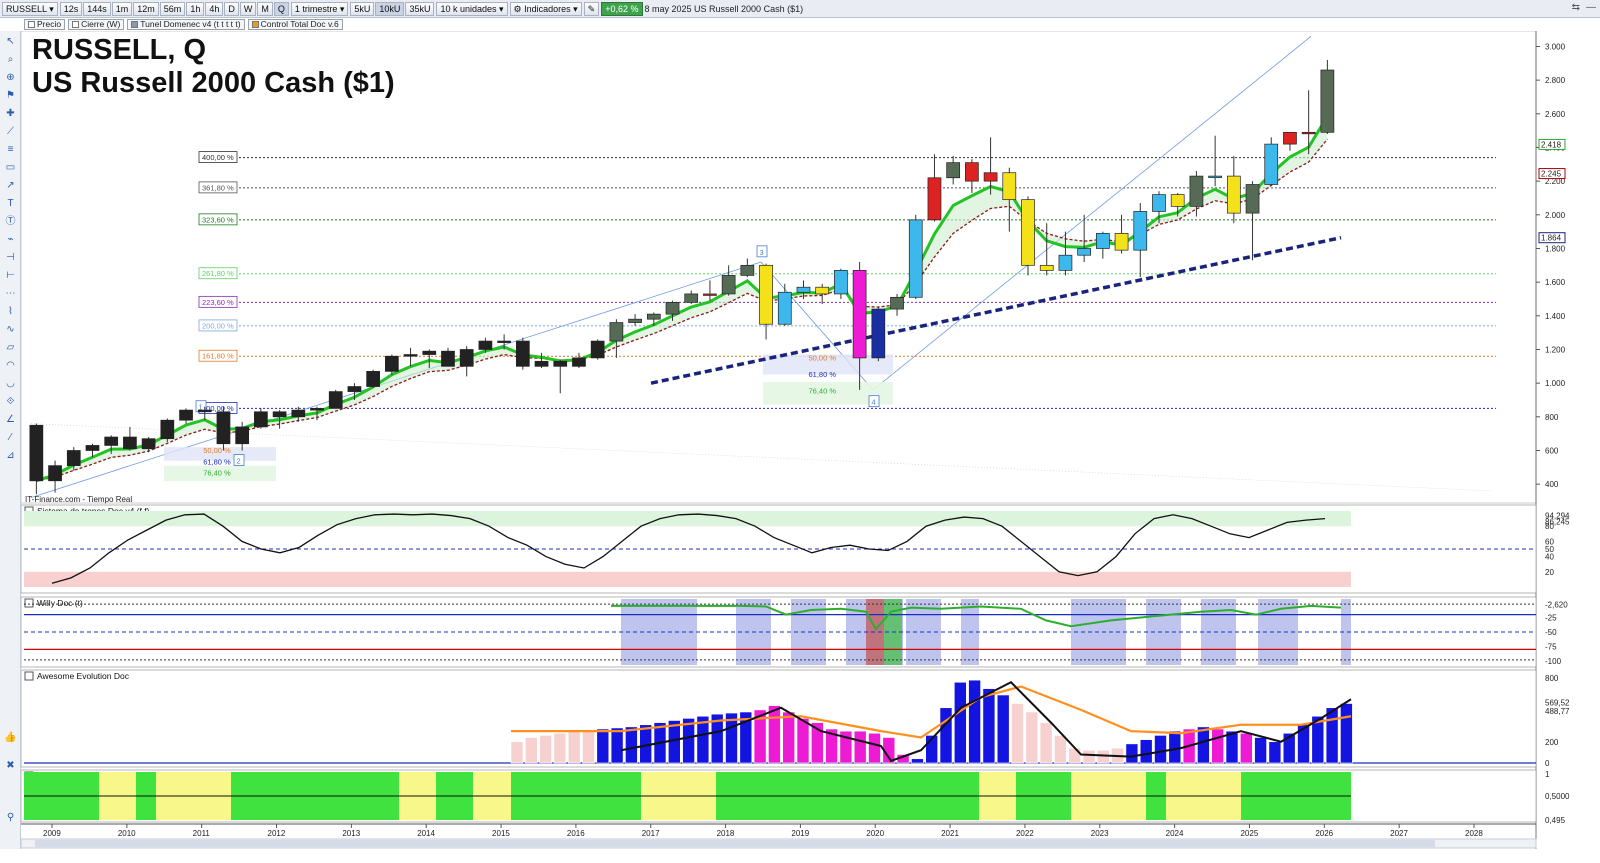 The height and width of the screenshot is (863, 1600). Describe the element at coordinates (10, 401) in the screenshot. I see `gann-icon: ⟐` at that location.